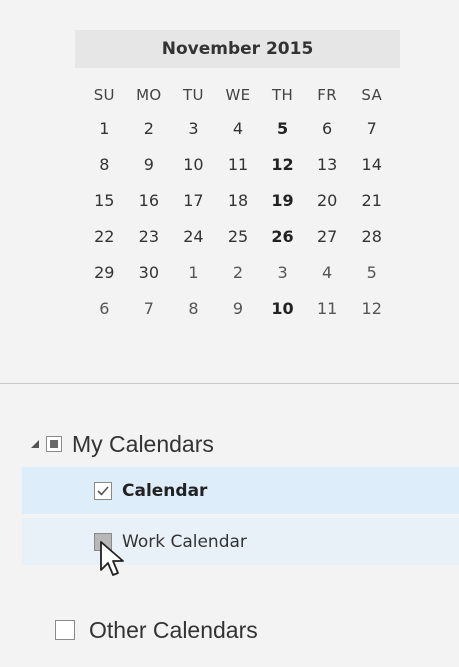 This screenshot has width=459, height=667. What do you see at coordinates (149, 200) in the screenshot?
I see `day-cell: 16` at bounding box center [149, 200].